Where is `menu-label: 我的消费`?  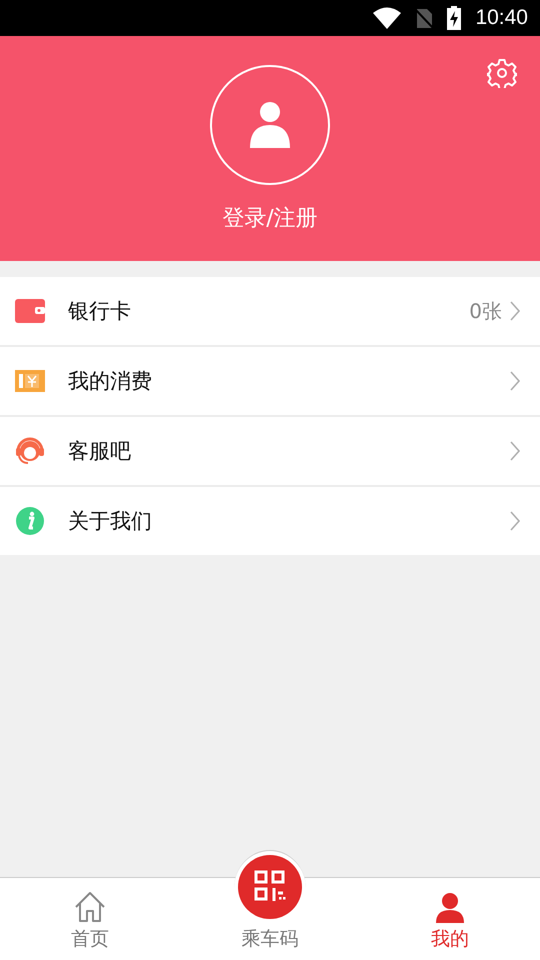
menu-label: 我的消费 is located at coordinates (110, 381).